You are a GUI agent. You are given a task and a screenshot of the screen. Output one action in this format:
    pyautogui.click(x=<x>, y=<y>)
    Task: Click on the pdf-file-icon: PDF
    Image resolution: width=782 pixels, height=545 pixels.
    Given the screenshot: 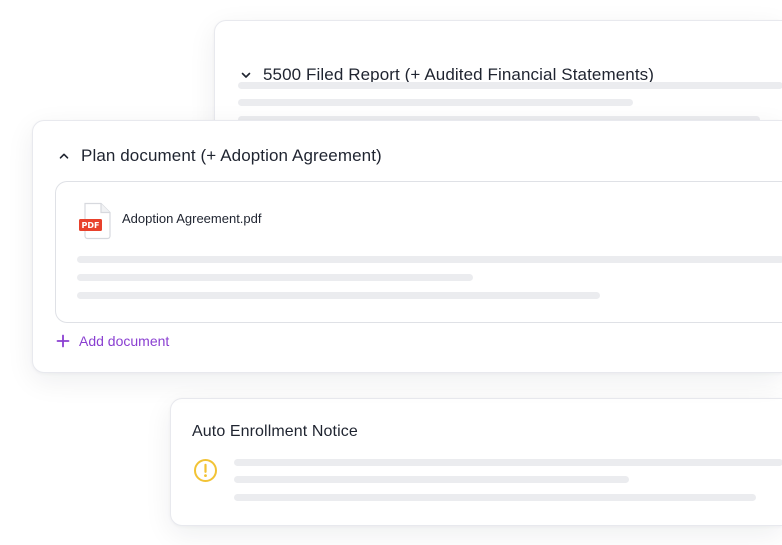 What is the action you would take?
    pyautogui.click(x=95, y=221)
    